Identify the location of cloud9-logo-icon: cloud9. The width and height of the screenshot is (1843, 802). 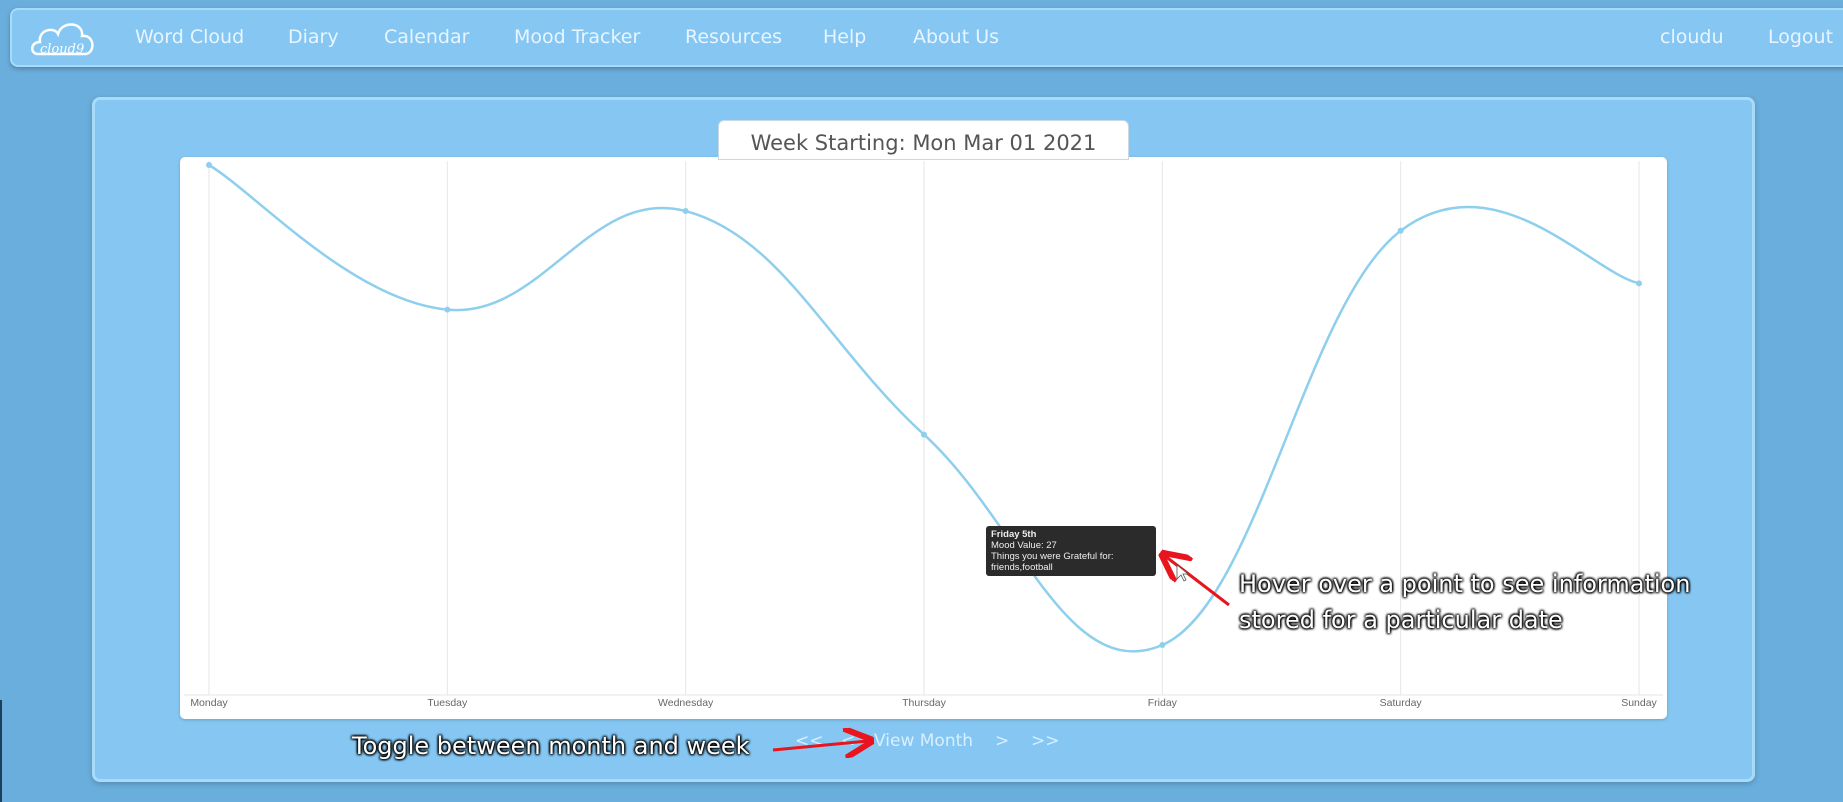
(64, 39).